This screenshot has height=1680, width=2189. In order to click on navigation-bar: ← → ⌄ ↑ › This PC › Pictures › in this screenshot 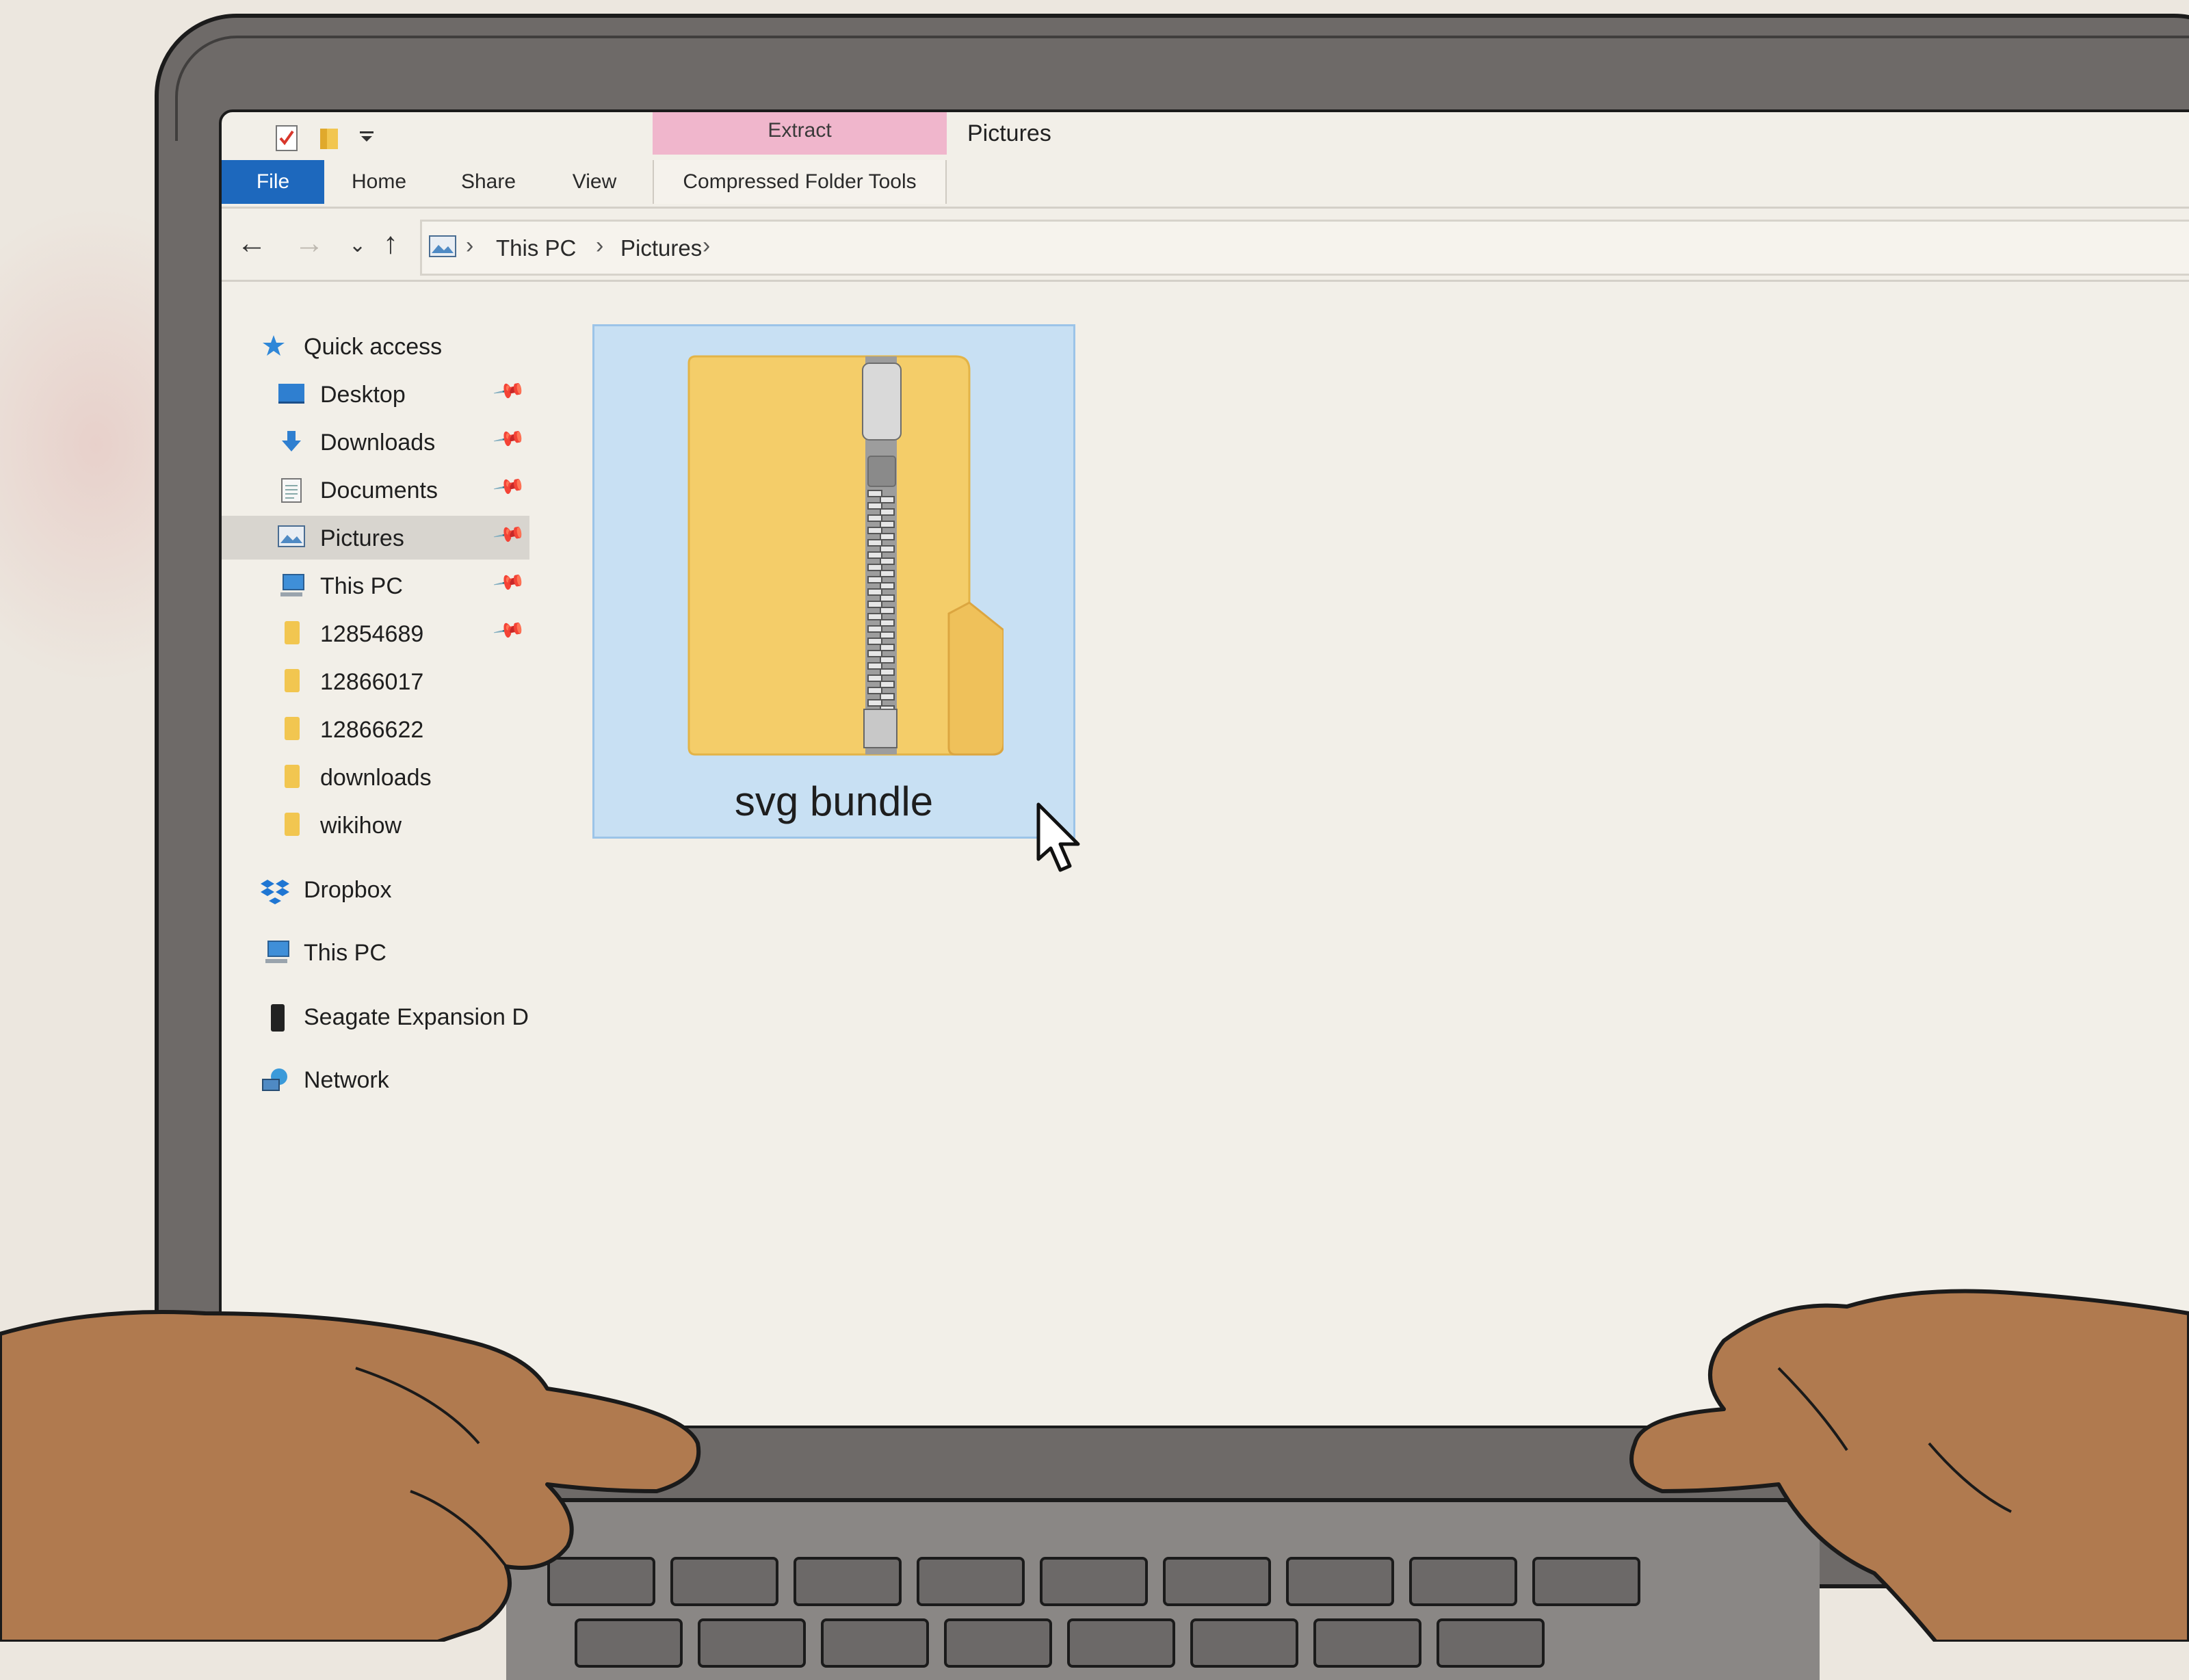, I will do `click(1205, 246)`.